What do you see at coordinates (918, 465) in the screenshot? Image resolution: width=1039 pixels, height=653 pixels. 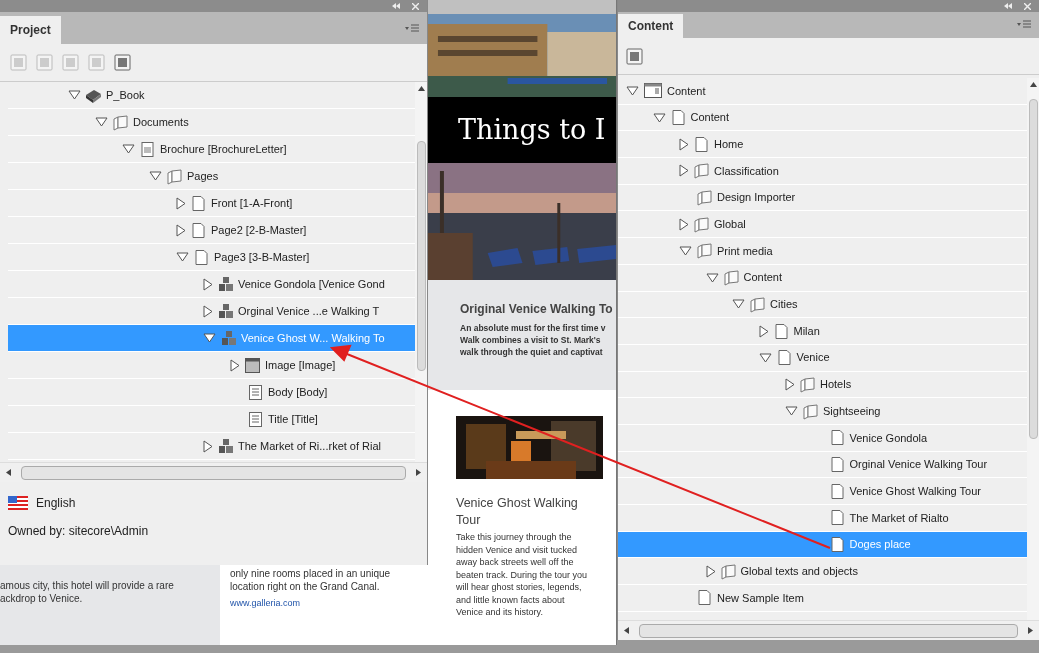 I see `tree-item-label: Orginal Venice Walking Tour` at bounding box center [918, 465].